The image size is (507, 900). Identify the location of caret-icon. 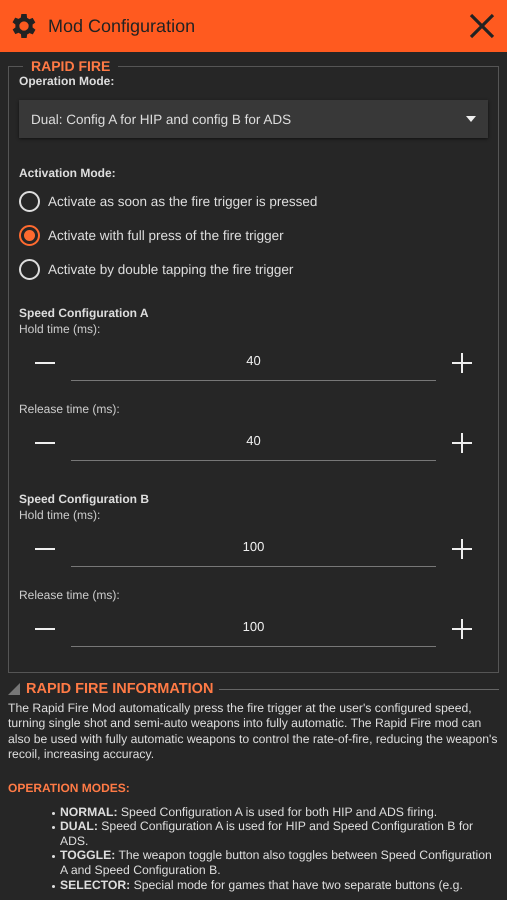
(471, 119).